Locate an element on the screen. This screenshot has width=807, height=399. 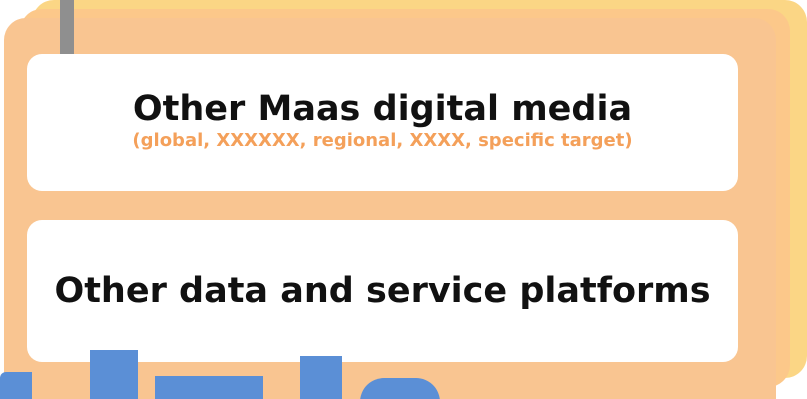
data-platforms-title: Other data and service platforms is located at coordinates (382, 291).